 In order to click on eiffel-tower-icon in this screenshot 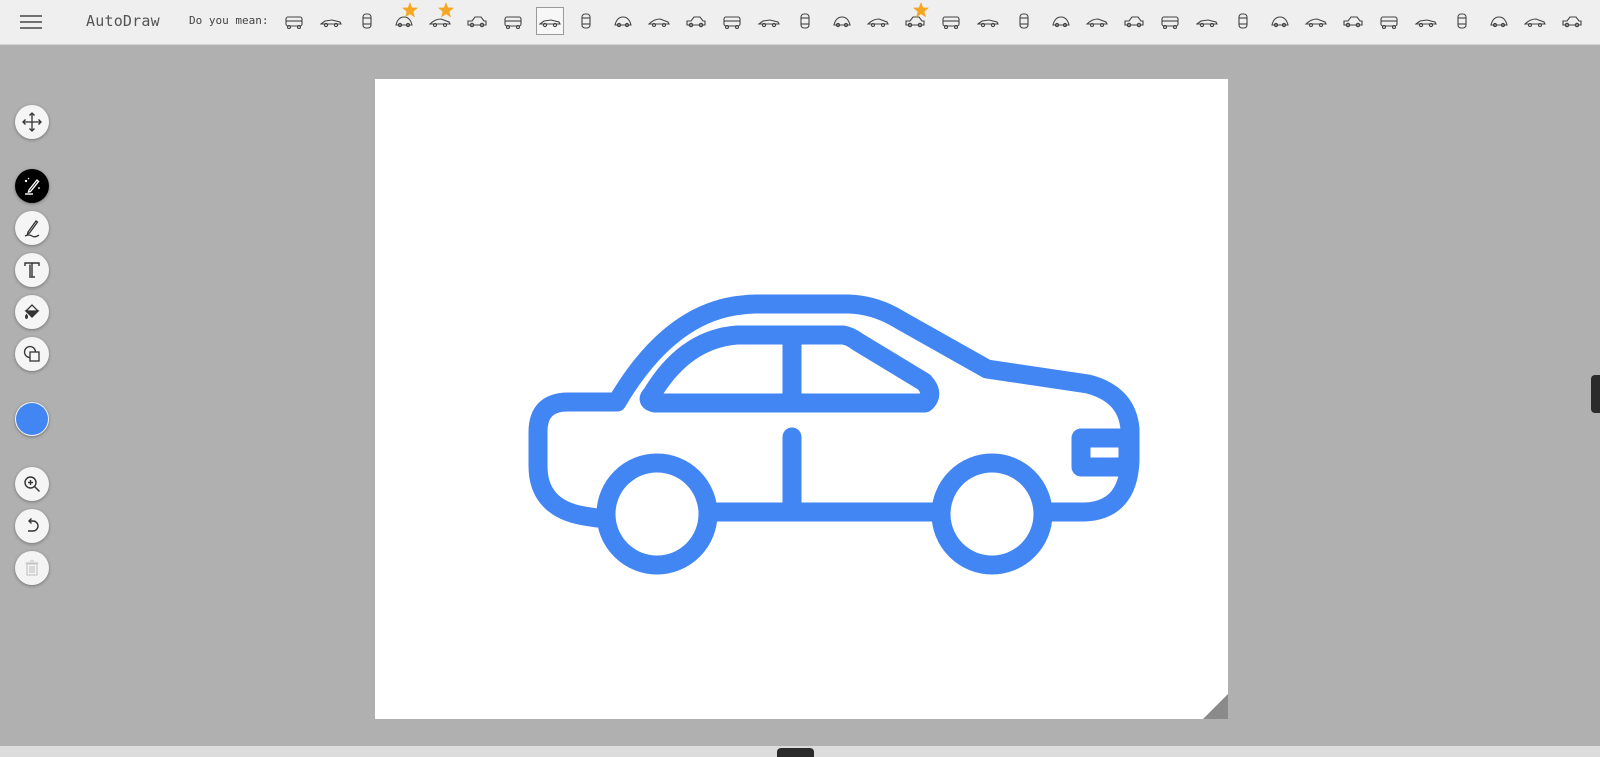, I will do `click(1571, 22)`.